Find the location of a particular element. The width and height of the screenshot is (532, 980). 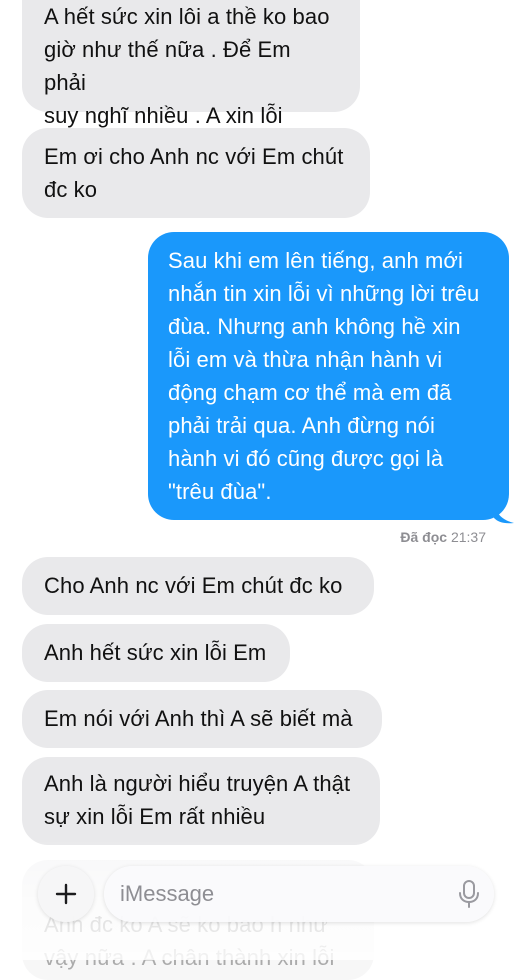

read-time: 21:37 is located at coordinates (468, 537).